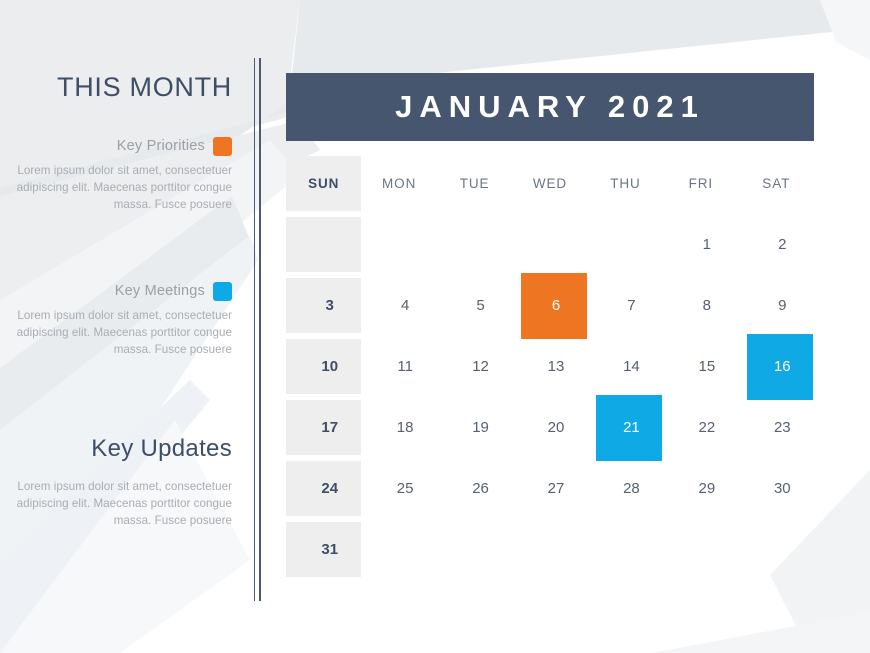 The width and height of the screenshot is (870, 653). I want to click on day-number: 18, so click(405, 427).